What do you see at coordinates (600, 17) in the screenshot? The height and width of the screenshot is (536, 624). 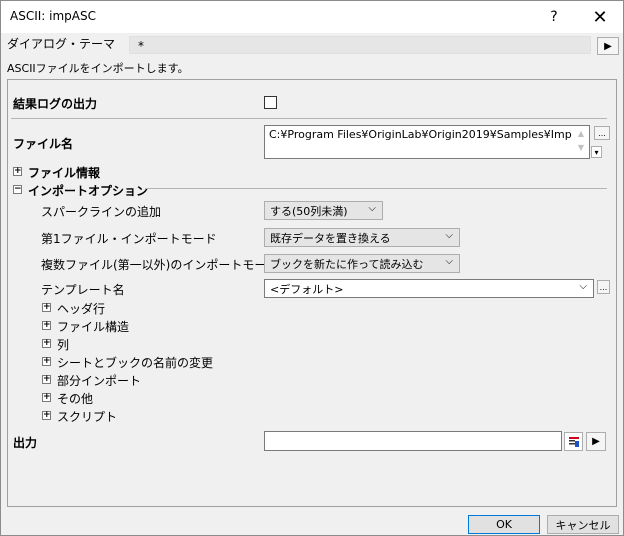 I see `close-button: ✕` at bounding box center [600, 17].